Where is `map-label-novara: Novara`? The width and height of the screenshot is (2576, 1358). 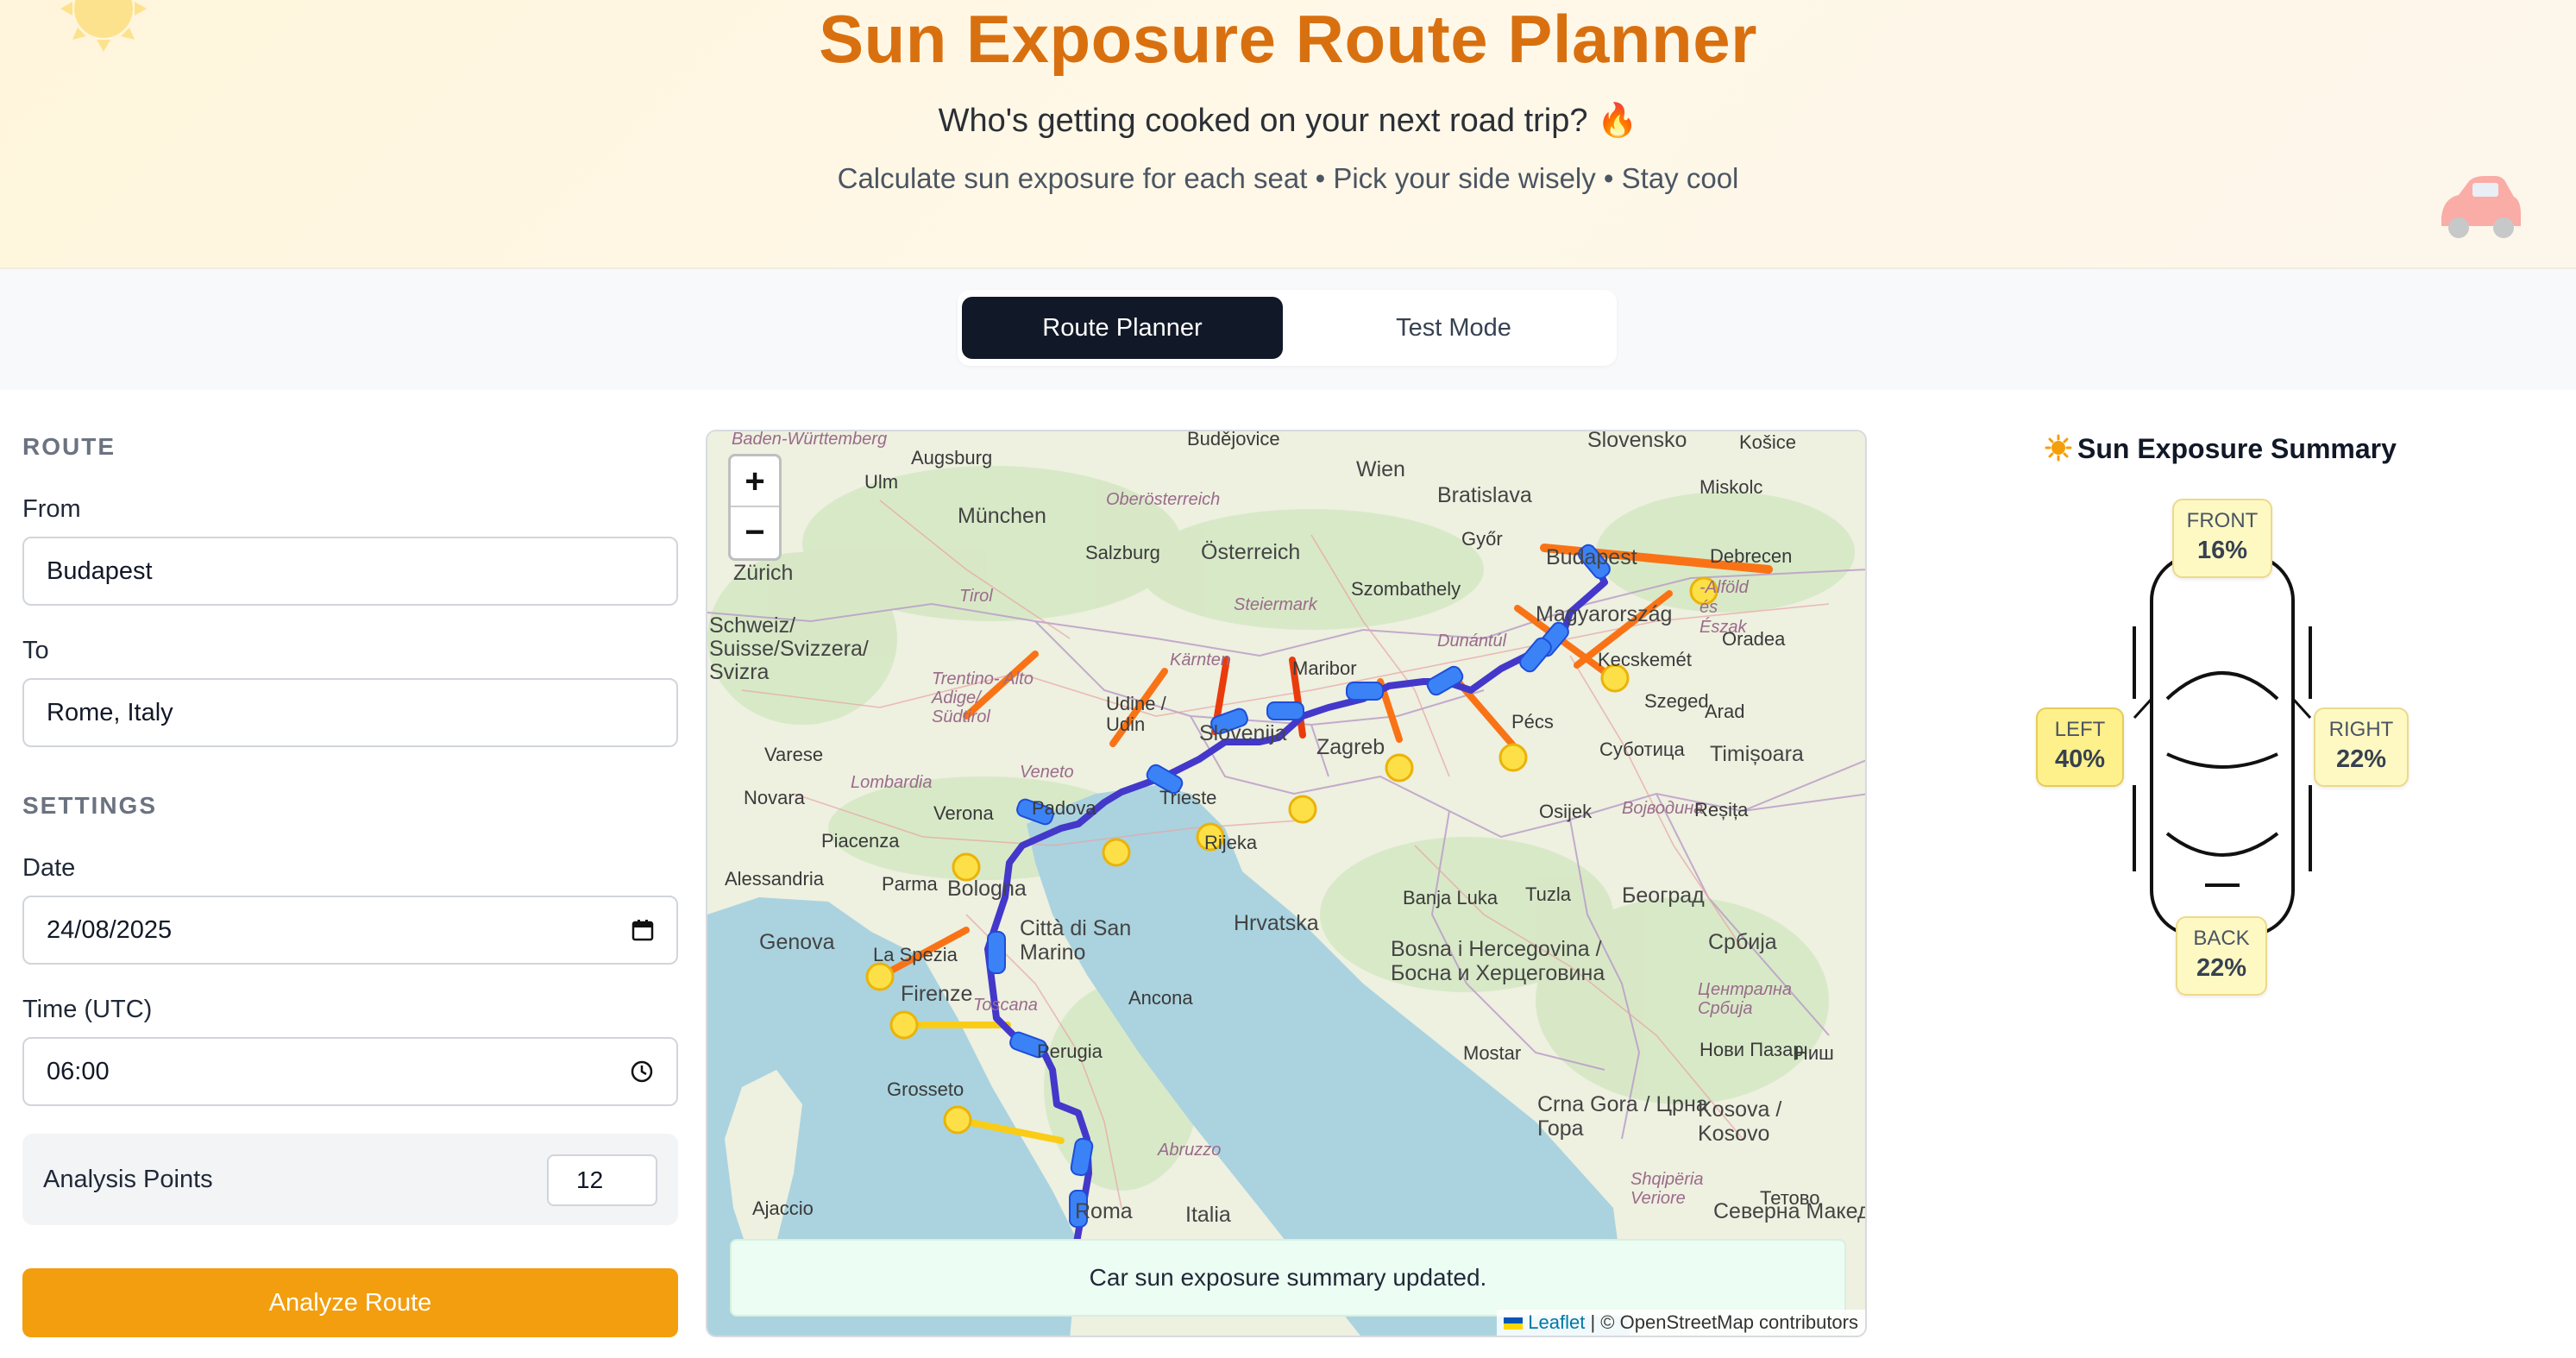 map-label-novara: Novara is located at coordinates (774, 798).